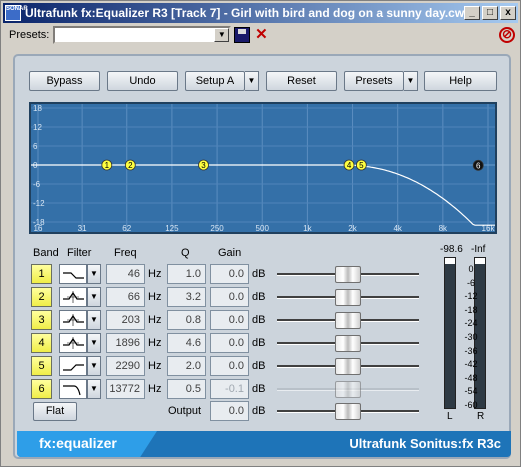 The image size is (521, 467). I want to click on meter-scale-tick: -24, so click(471, 323).